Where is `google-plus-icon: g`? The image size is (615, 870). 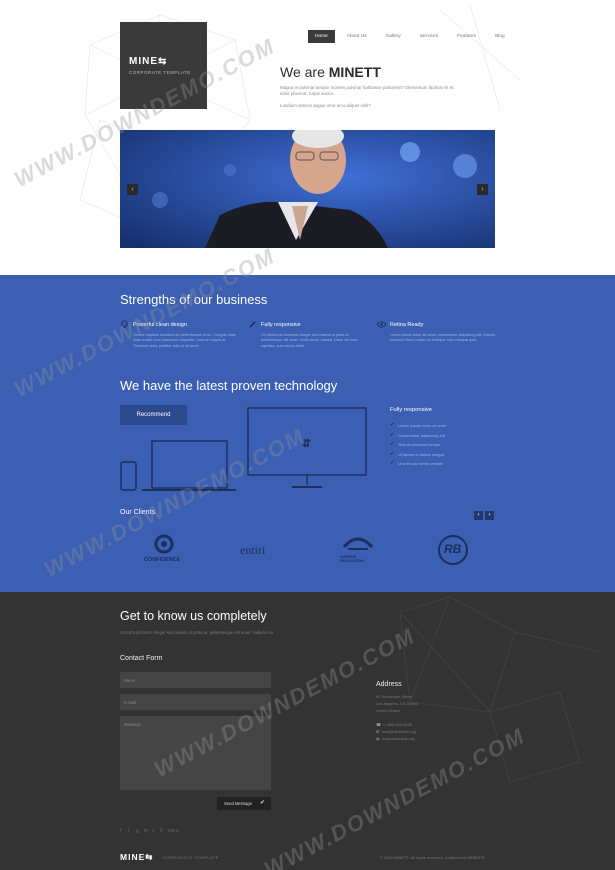 google-plus-icon: g is located at coordinates (140, 831).